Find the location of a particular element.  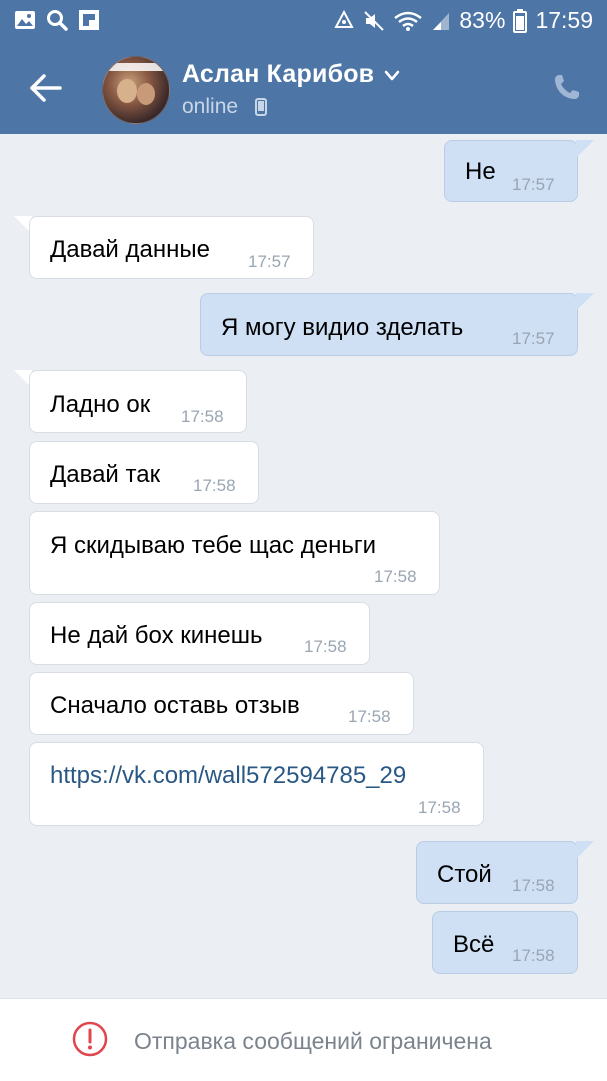

mobile-device-icon is located at coordinates (261, 107).